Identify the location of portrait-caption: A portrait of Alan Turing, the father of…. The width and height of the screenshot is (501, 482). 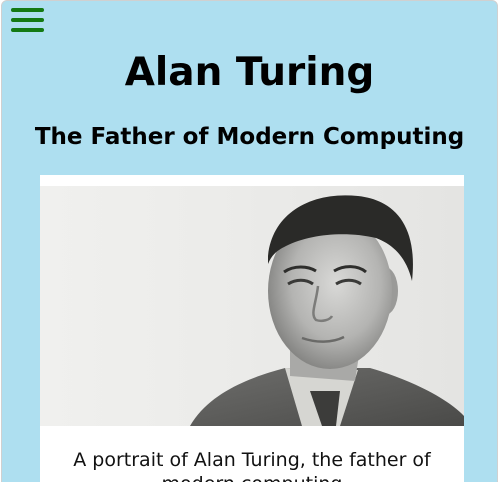
(252, 465).